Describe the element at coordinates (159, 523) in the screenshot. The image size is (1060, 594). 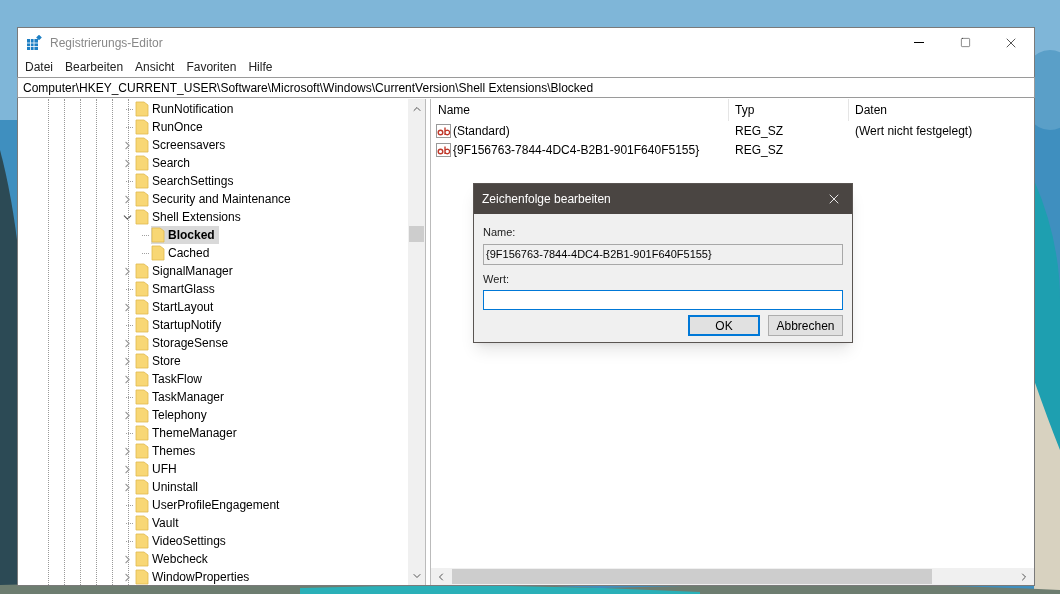
I see `tree-item: Vault` at that location.